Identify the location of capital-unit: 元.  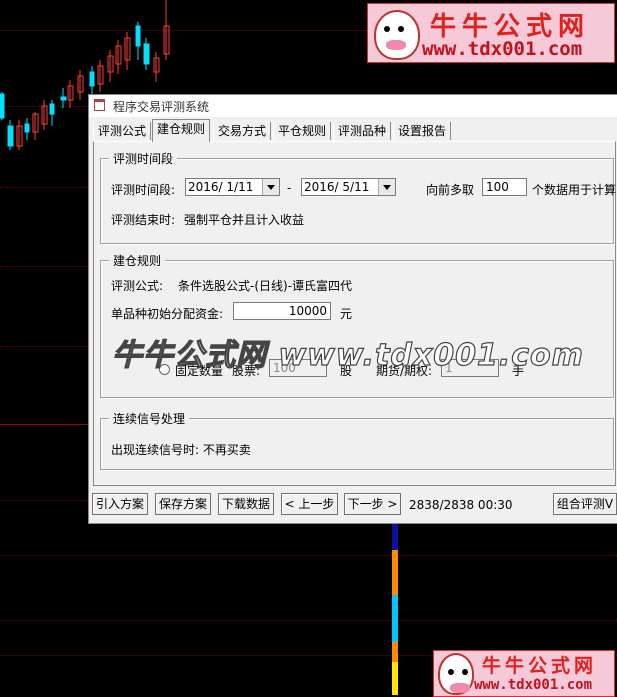
(346, 314).